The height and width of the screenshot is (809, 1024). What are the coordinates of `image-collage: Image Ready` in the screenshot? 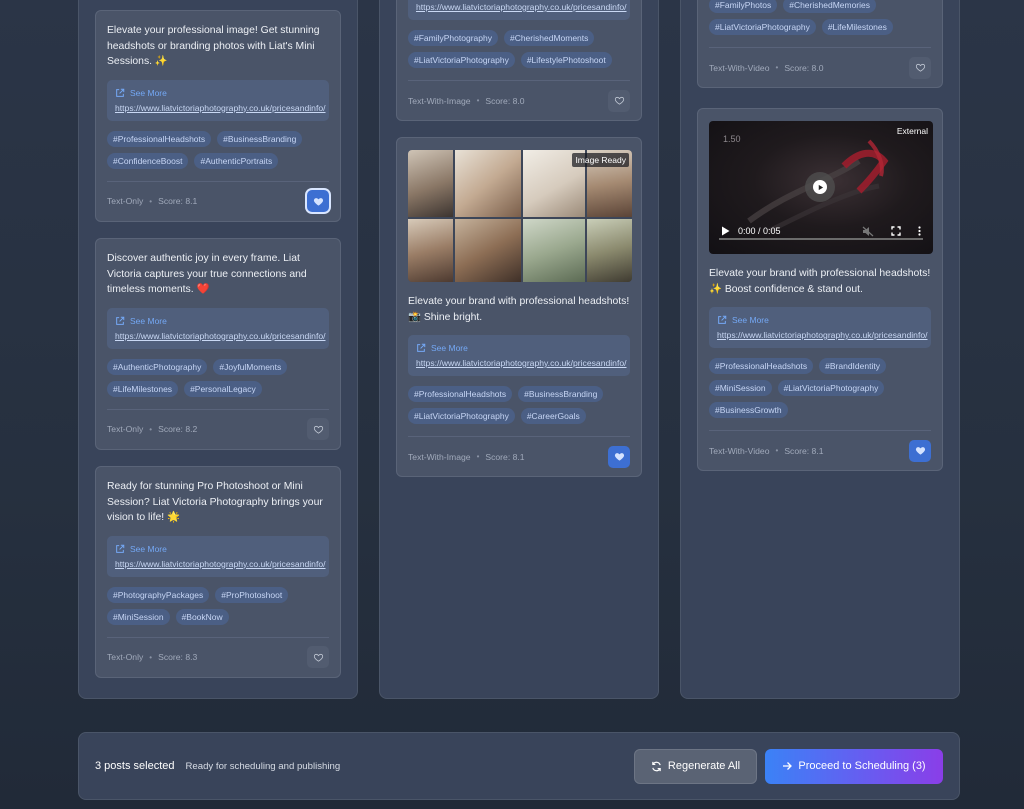 It's located at (520, 216).